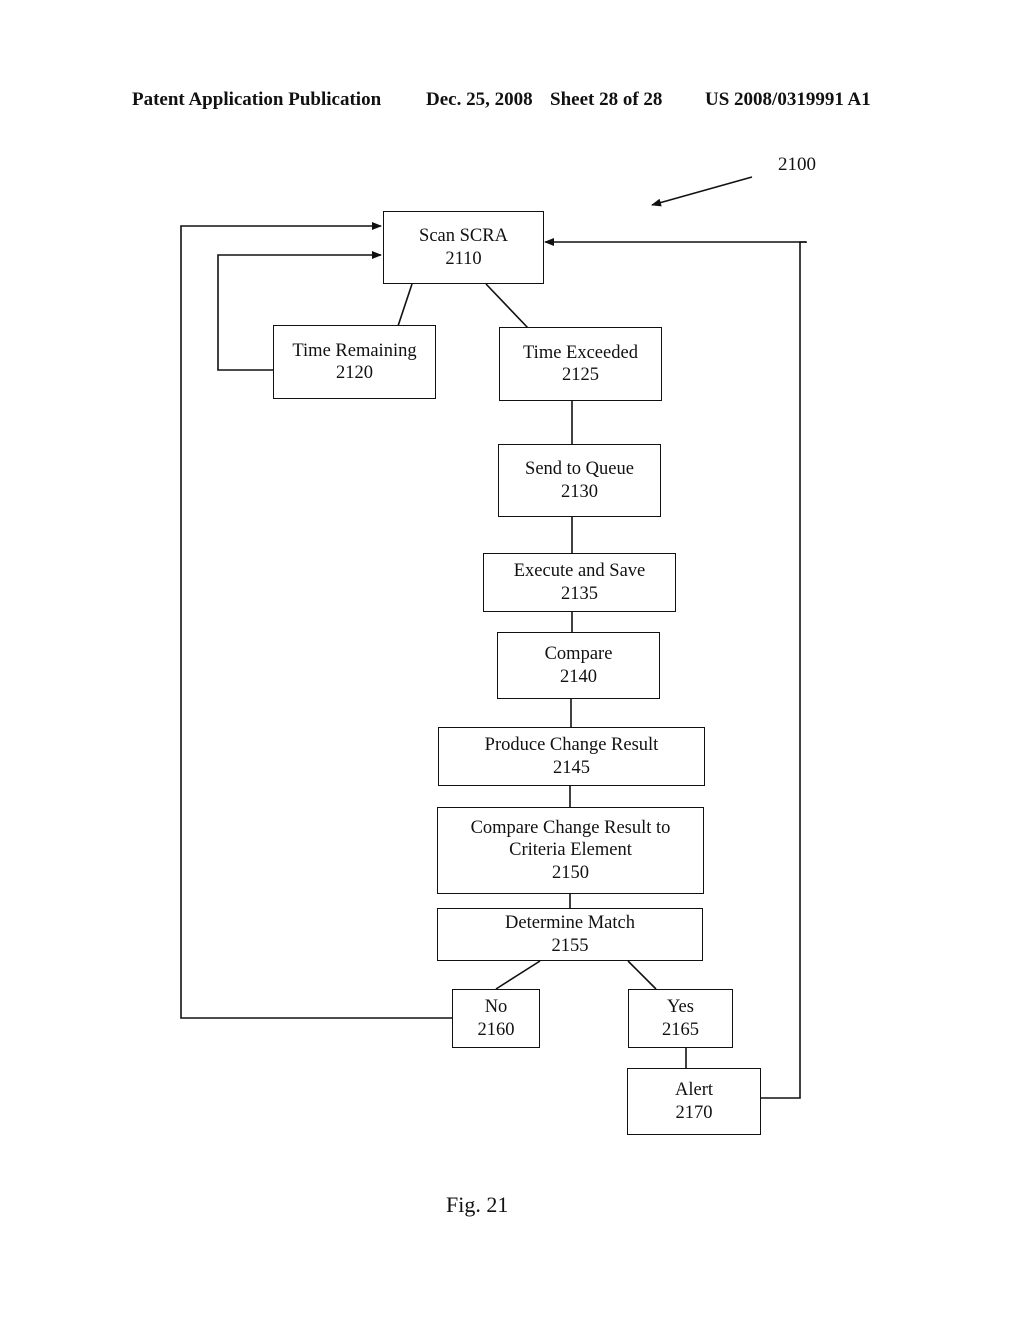 This screenshot has height=1320, width=1024. Describe the element at coordinates (578, 654) in the screenshot. I see `node-label: Compare` at that location.